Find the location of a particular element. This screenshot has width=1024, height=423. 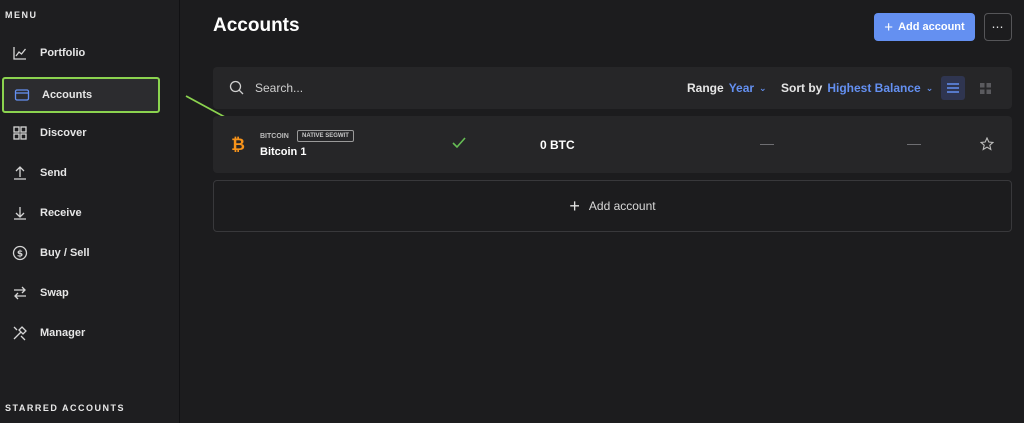

nav-item-manager: Manager is located at coordinates (81, 333).